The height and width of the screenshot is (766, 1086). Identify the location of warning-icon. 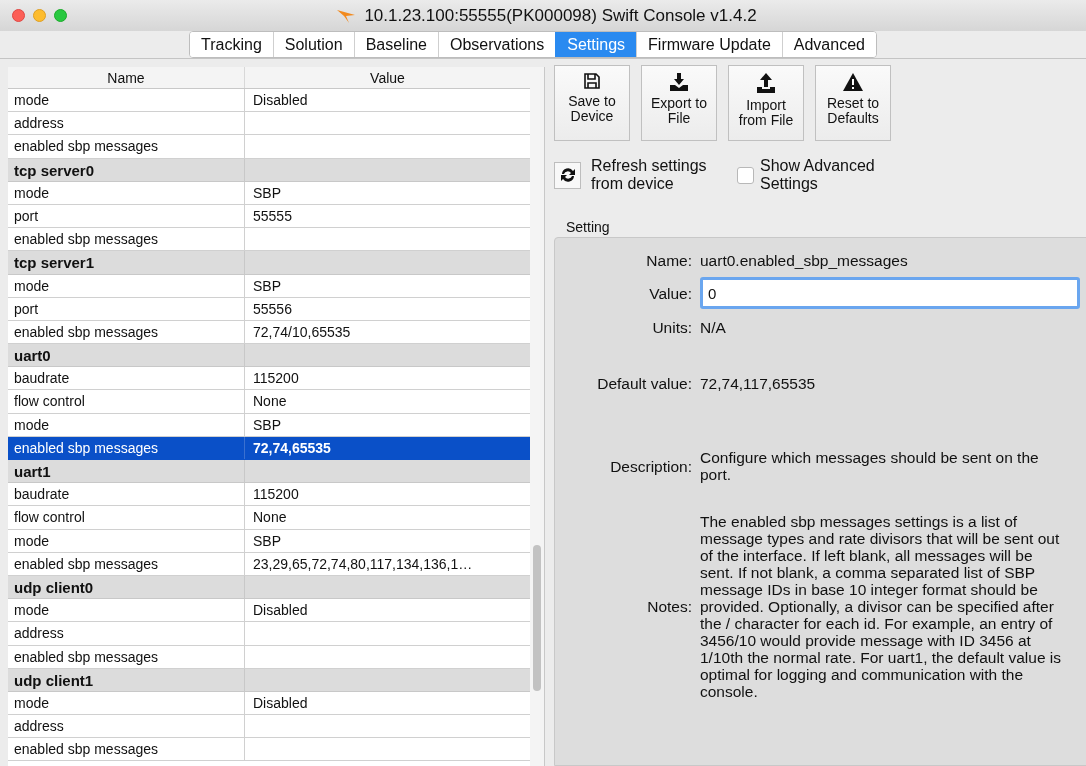
(853, 82).